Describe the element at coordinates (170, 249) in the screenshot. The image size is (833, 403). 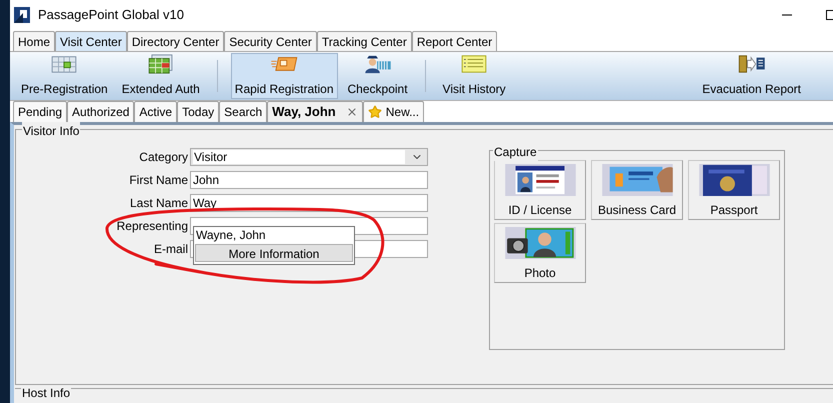
I see `field-label: E-mail` at that location.